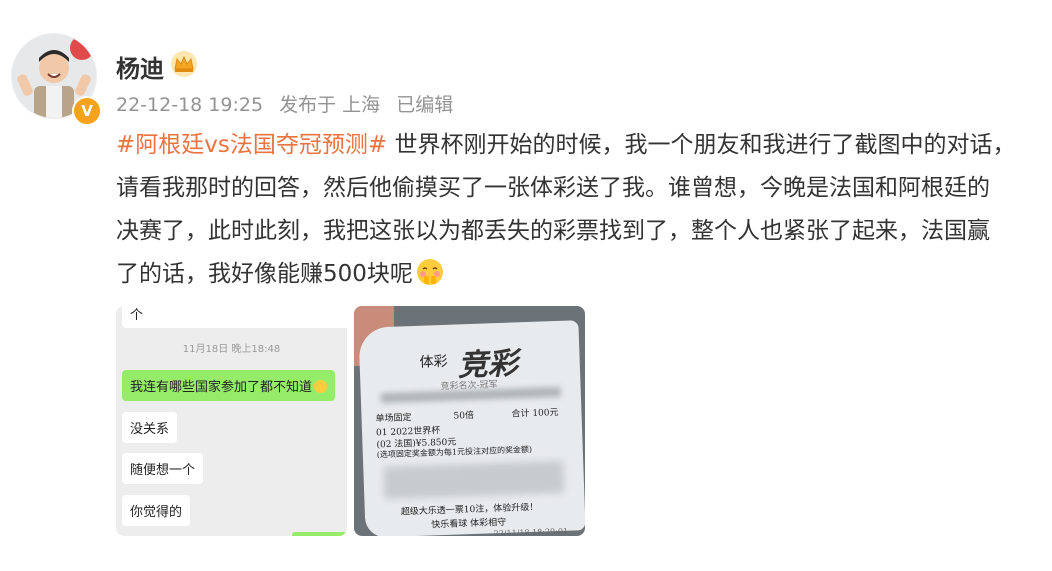 The width and height of the screenshot is (1052, 571). What do you see at coordinates (393, 419) in the screenshot?
I see `ticket-type: 单场固定` at bounding box center [393, 419].